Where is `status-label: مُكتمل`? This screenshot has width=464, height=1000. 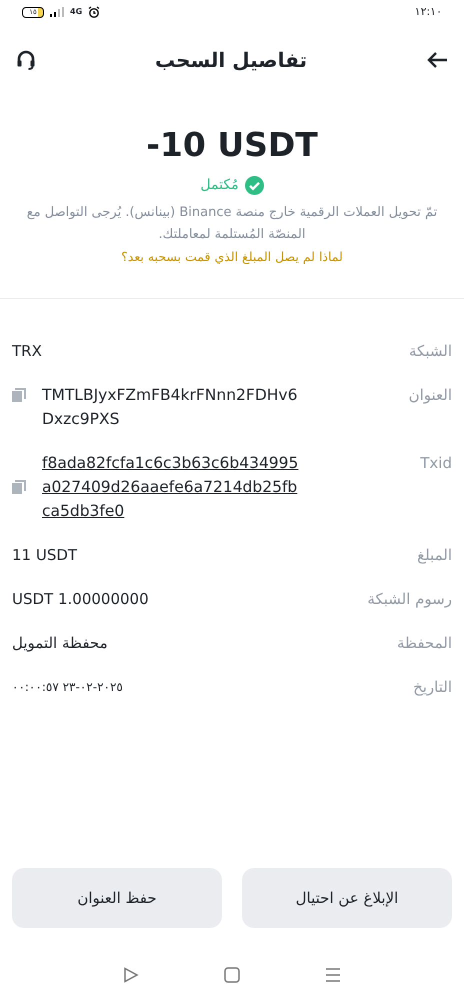
status-label: مُكتمل is located at coordinates (219, 185).